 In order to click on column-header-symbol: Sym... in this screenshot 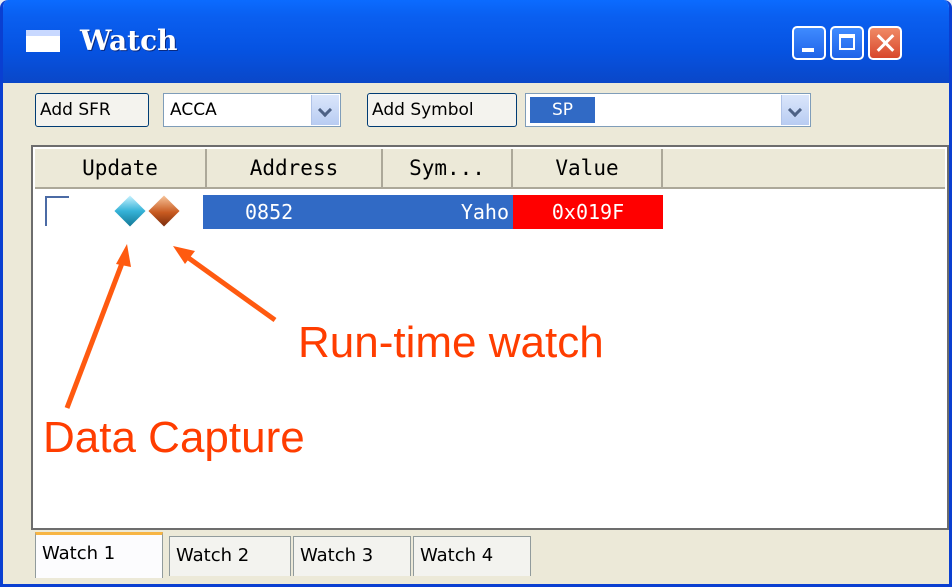, I will do `click(448, 169)`.